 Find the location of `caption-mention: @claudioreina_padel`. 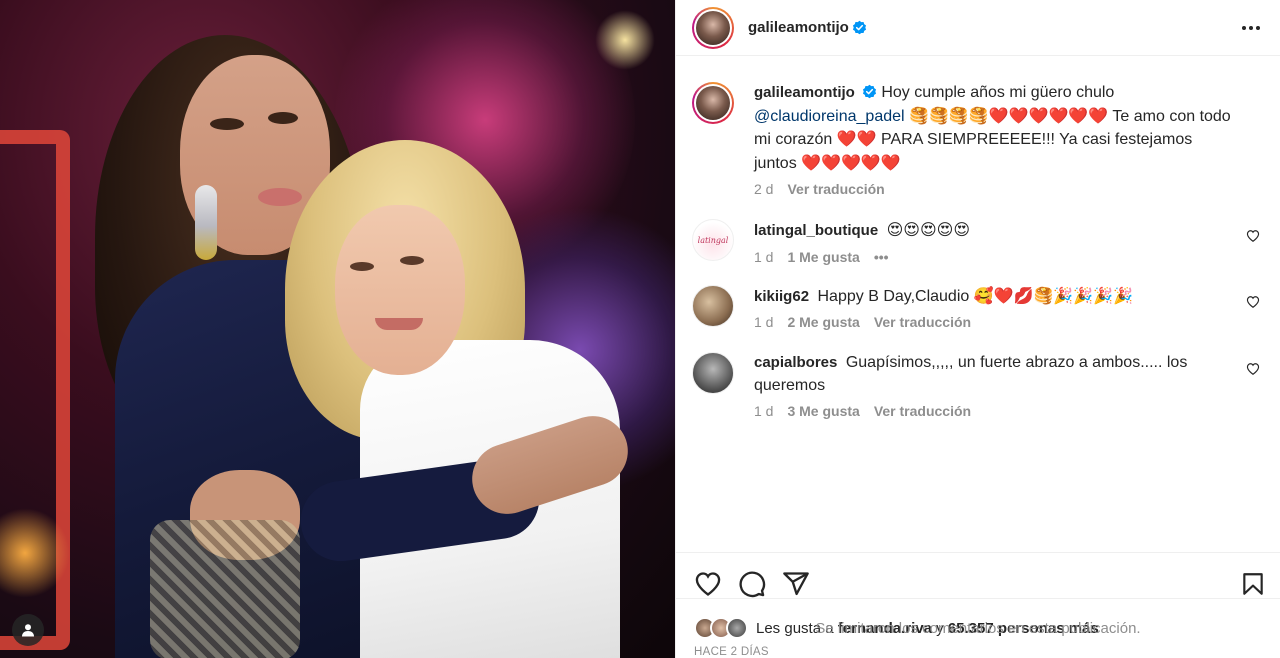

caption-mention: @claudioreina_padel is located at coordinates (829, 116).